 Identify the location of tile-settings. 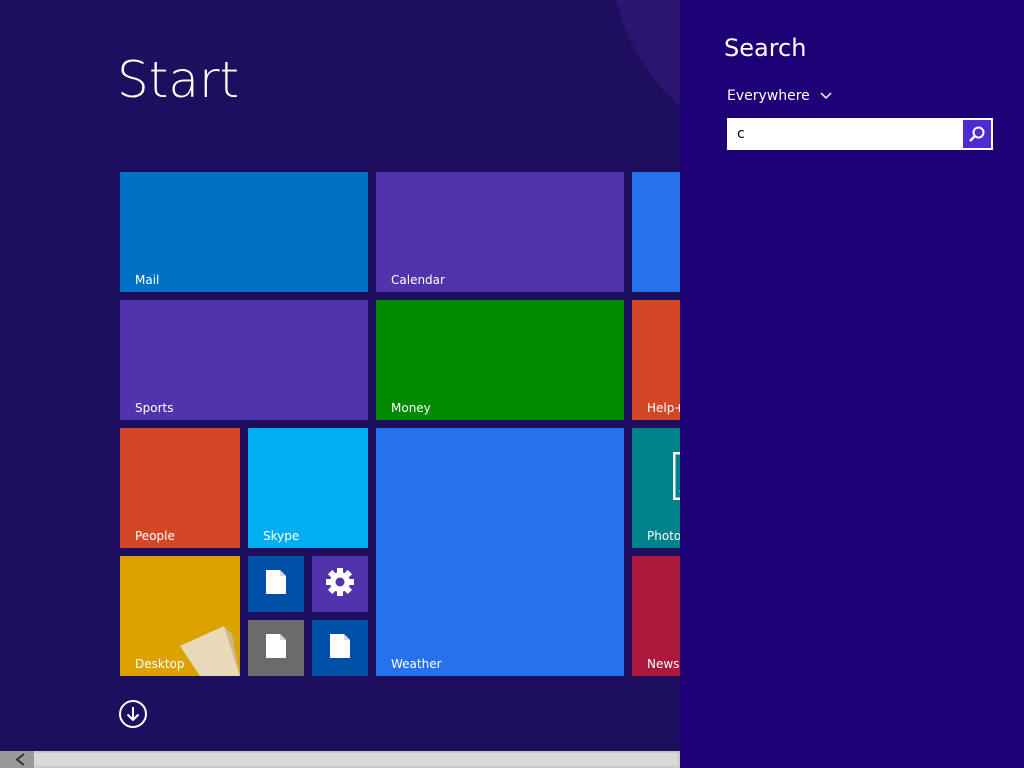
(340, 584).